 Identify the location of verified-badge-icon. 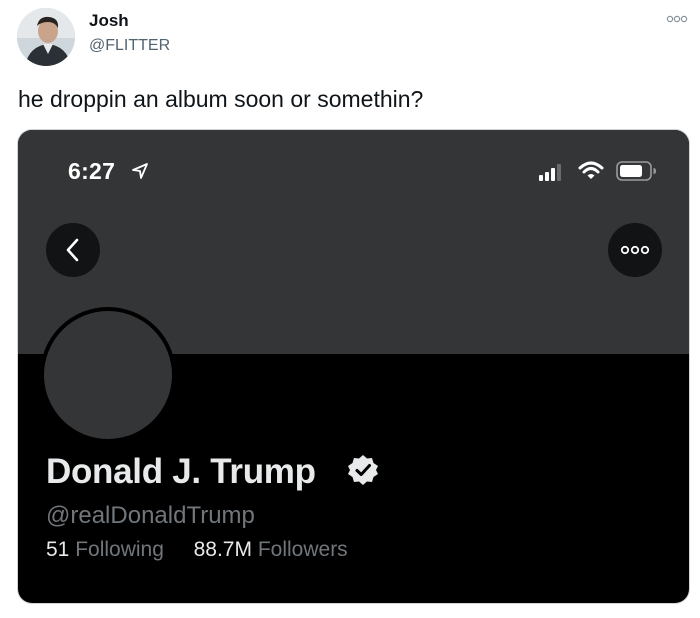
(363, 470).